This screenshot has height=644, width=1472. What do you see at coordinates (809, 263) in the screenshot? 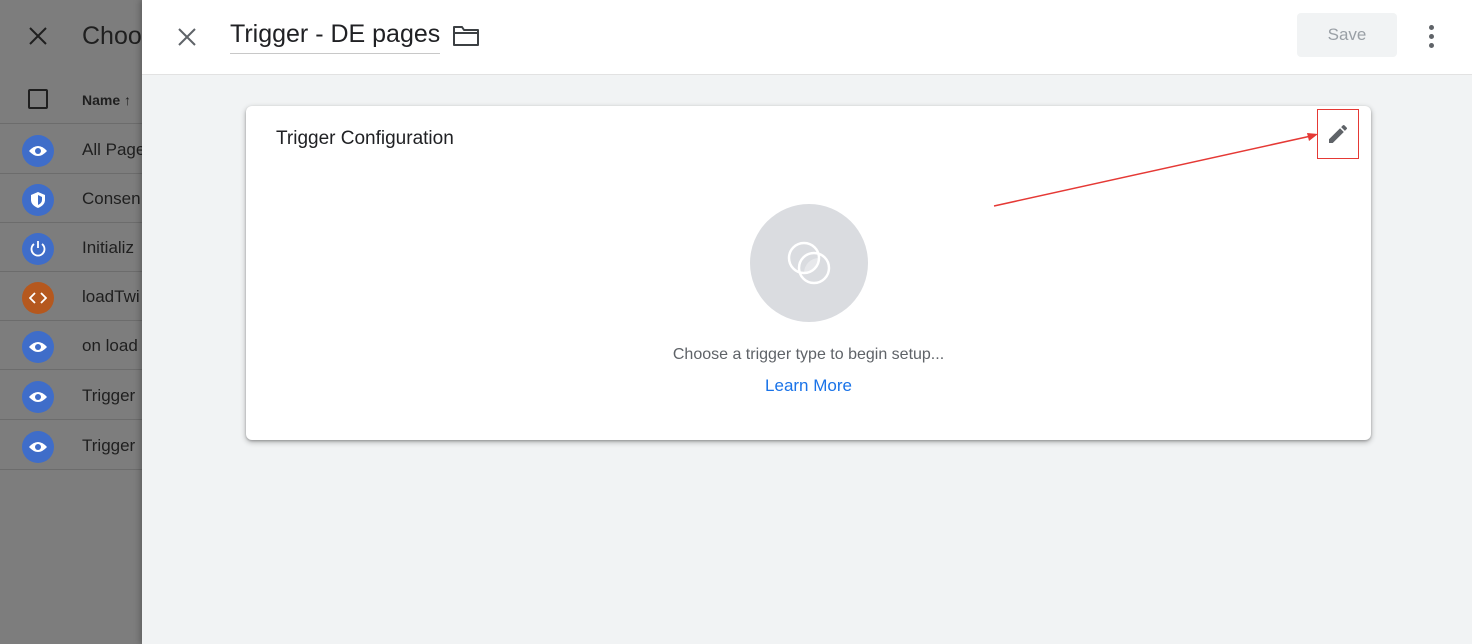
I see `trigger-type-placeholder-icon` at bounding box center [809, 263].